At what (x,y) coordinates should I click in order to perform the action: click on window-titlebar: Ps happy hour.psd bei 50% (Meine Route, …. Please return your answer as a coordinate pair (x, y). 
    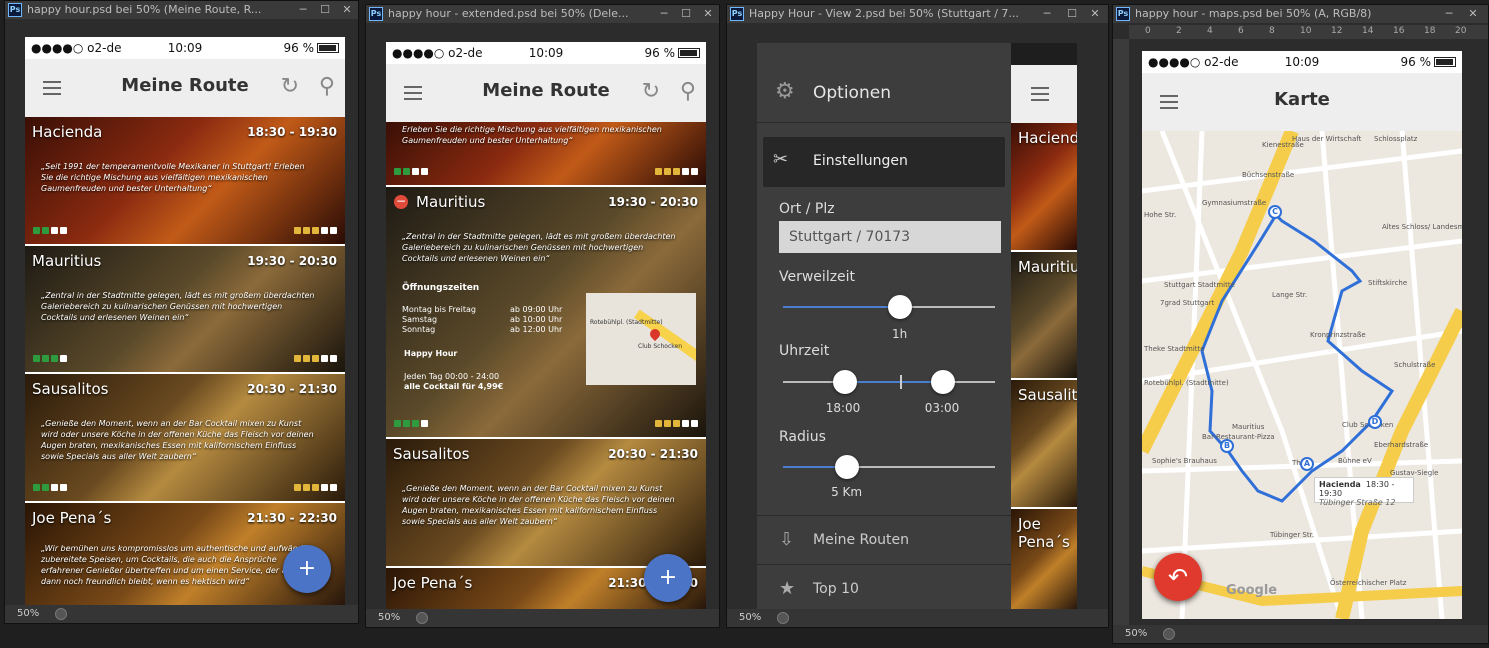
    Looking at the image, I should click on (181, 10).